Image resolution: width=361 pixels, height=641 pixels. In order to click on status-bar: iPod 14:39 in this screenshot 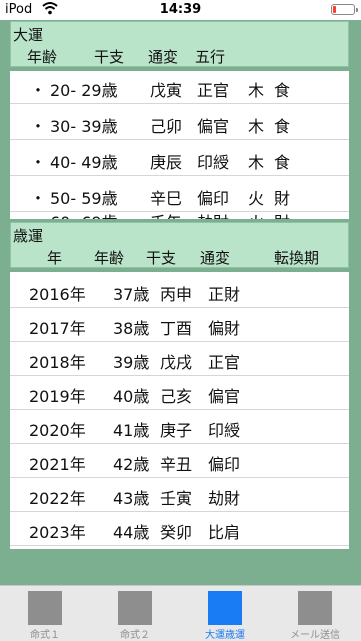, I will do `click(180, 10)`.